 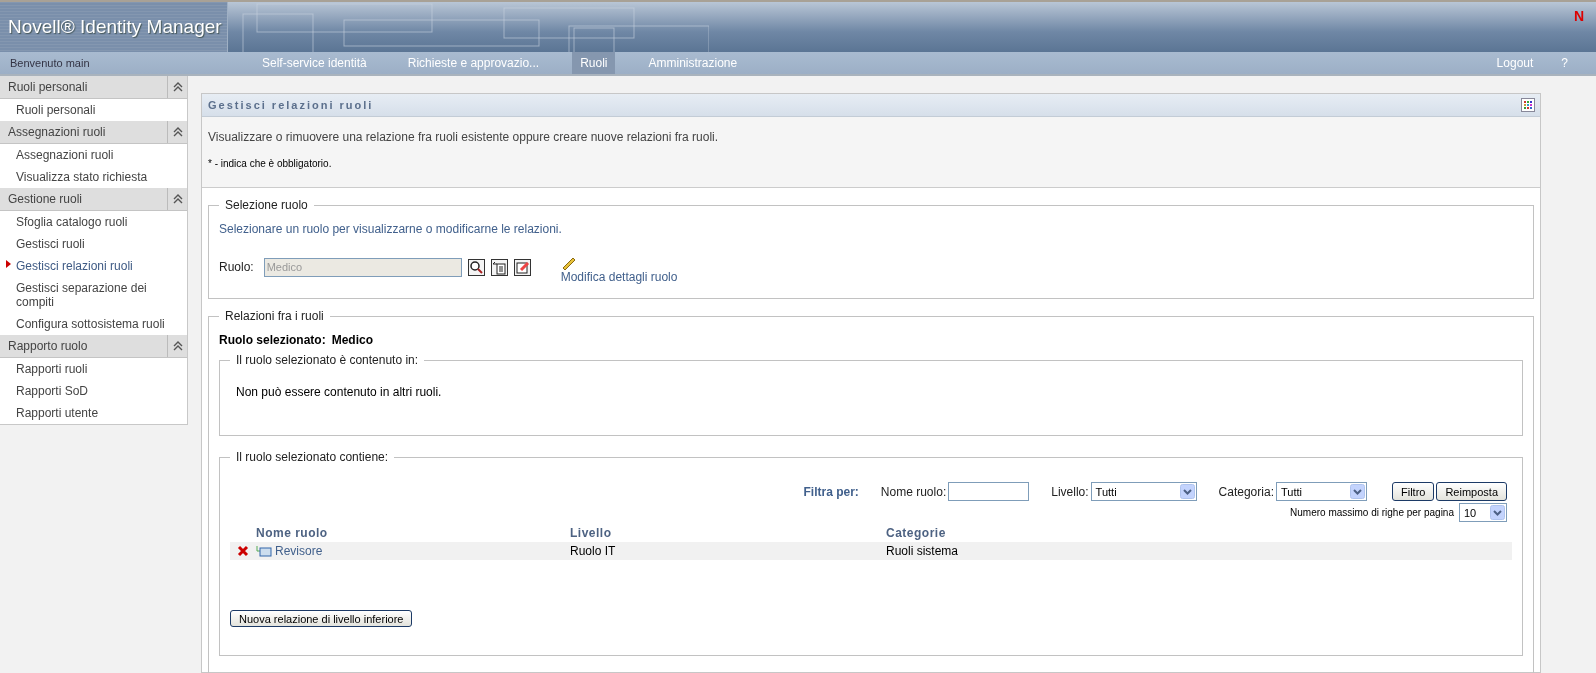 I want to click on rows-per-page-label: Numero massimo di righe per pagina, so click(x=1372, y=512).